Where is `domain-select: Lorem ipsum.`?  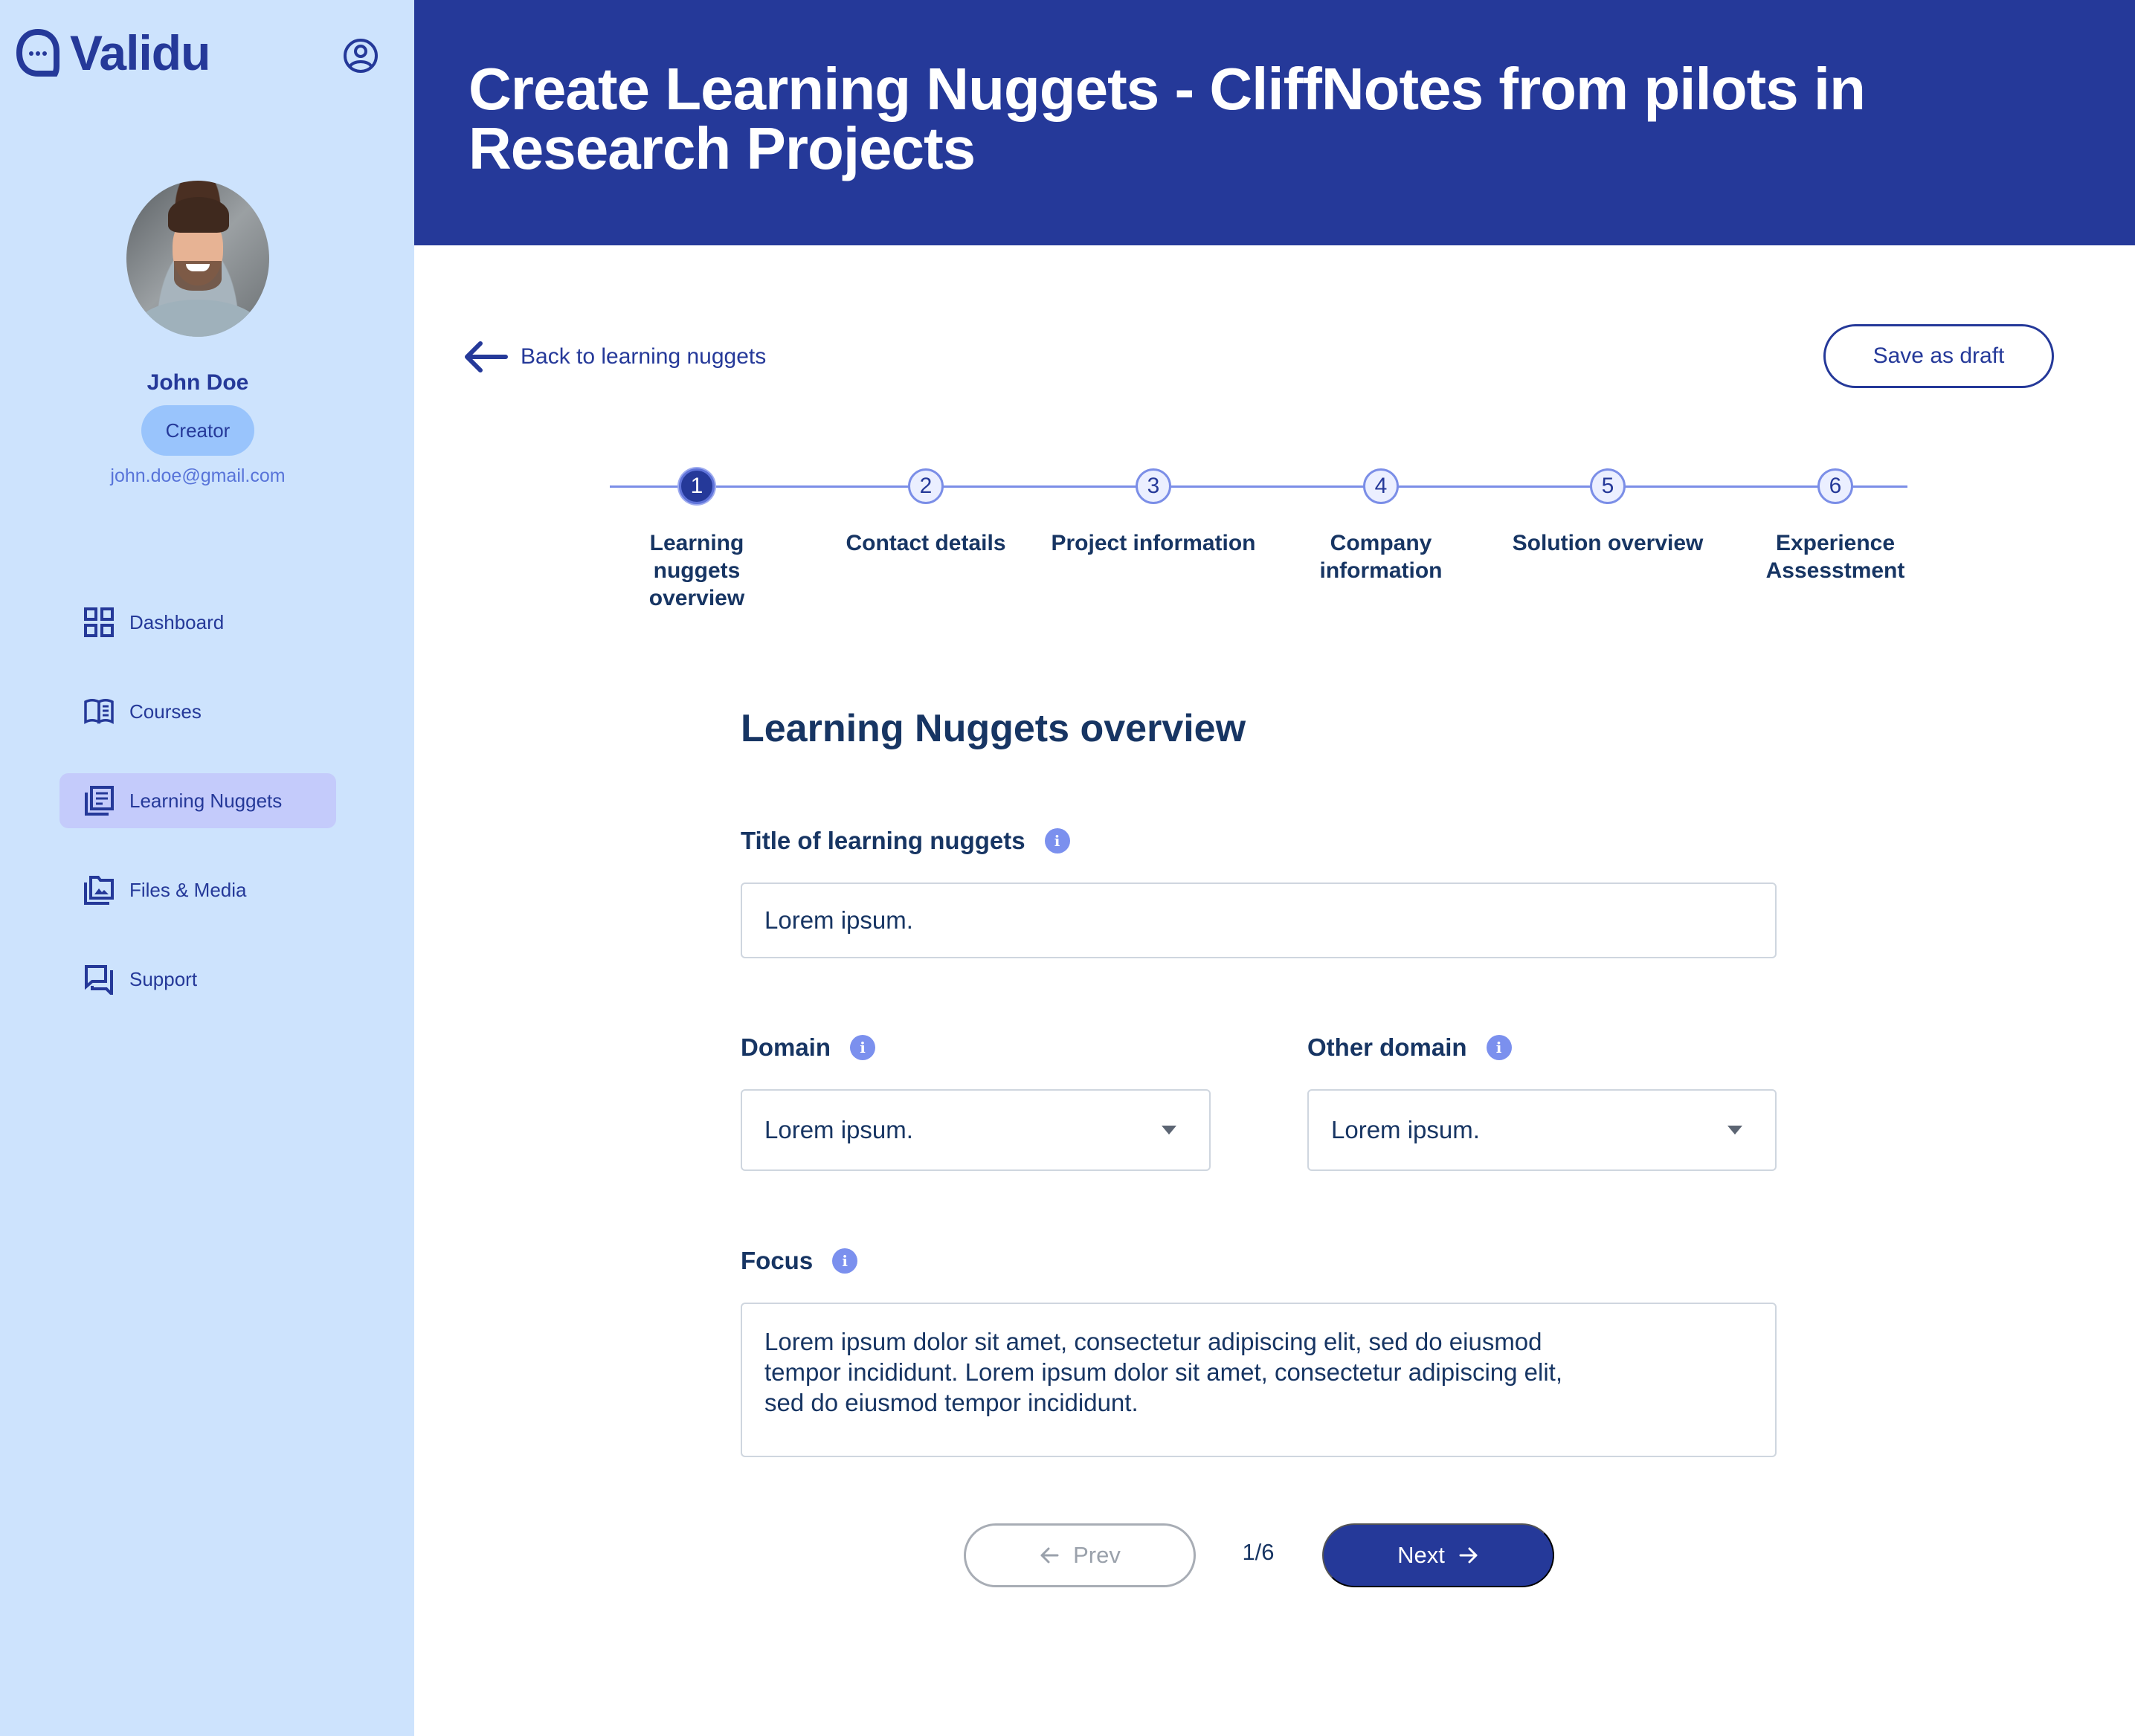 domain-select: Lorem ipsum. is located at coordinates (976, 1130).